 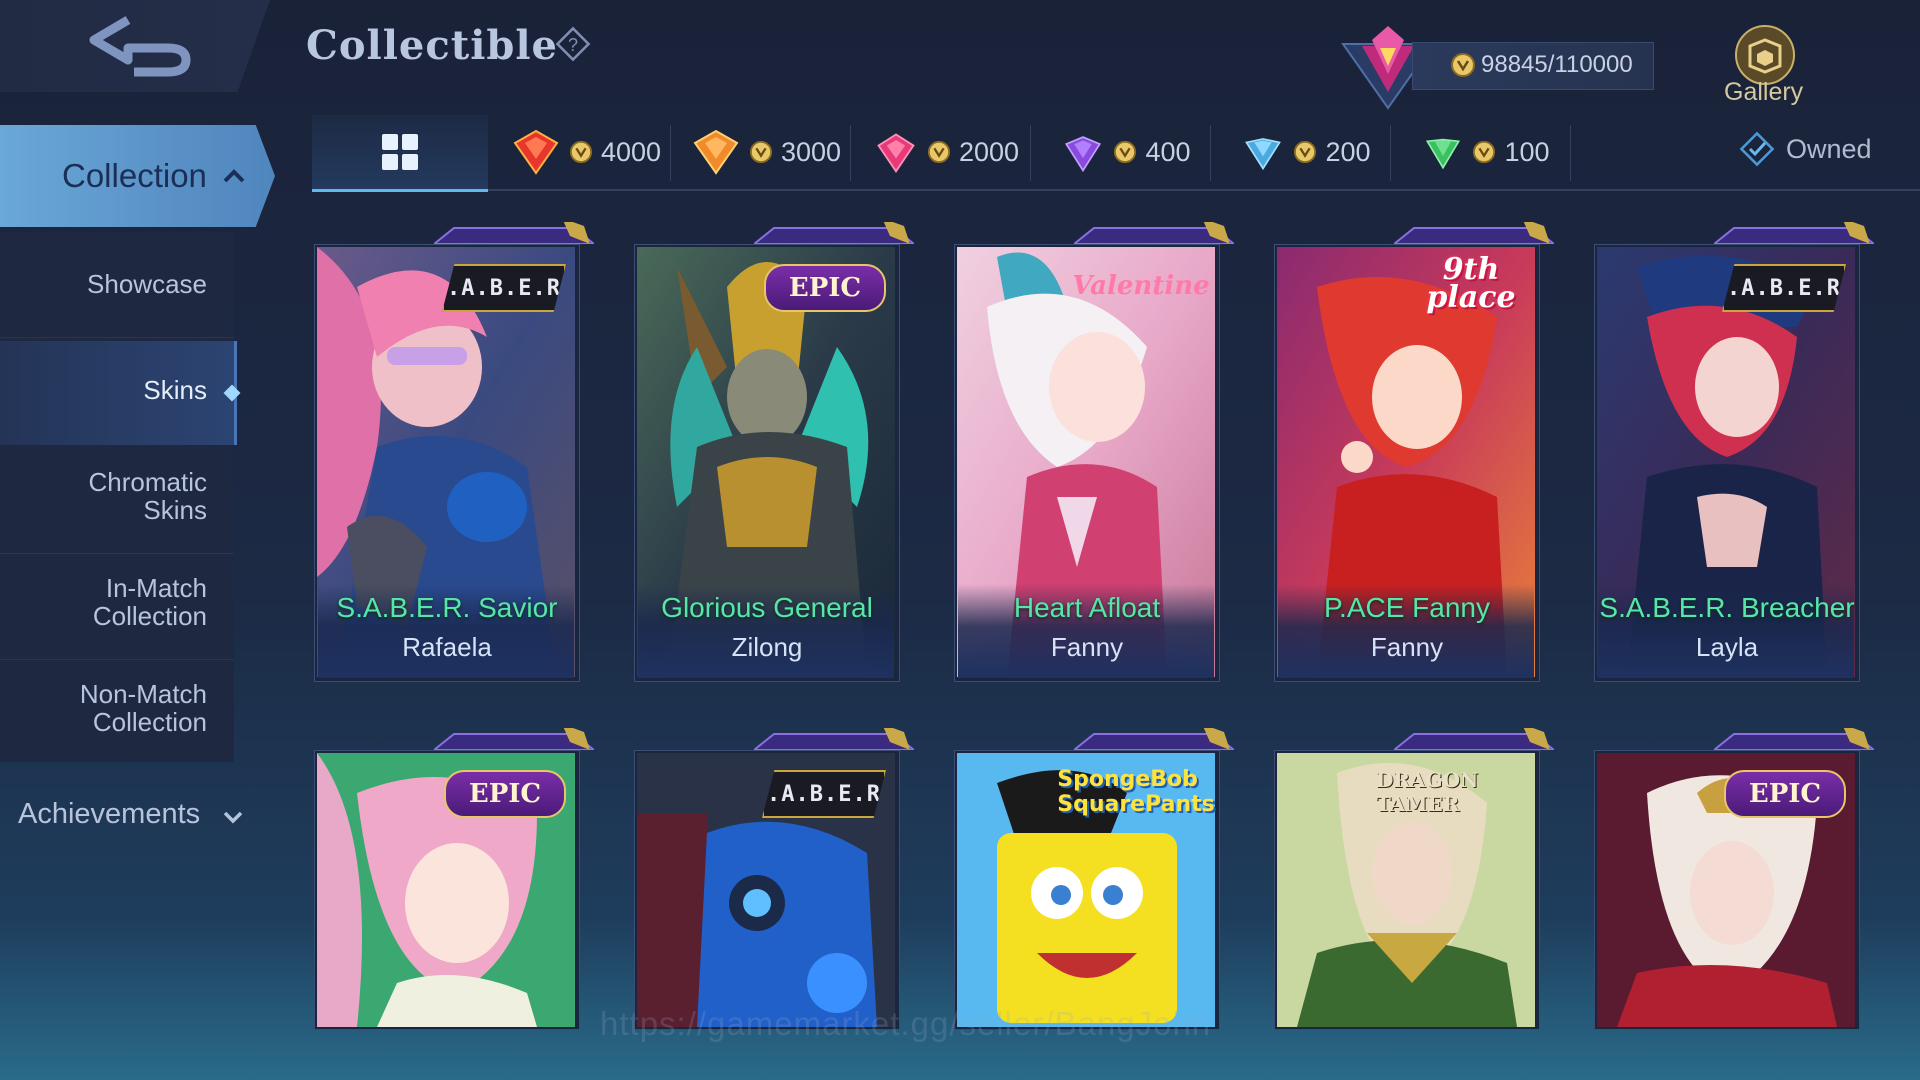 What do you see at coordinates (1141, 286) in the screenshot?
I see `skin-series-badge: Valentine` at bounding box center [1141, 286].